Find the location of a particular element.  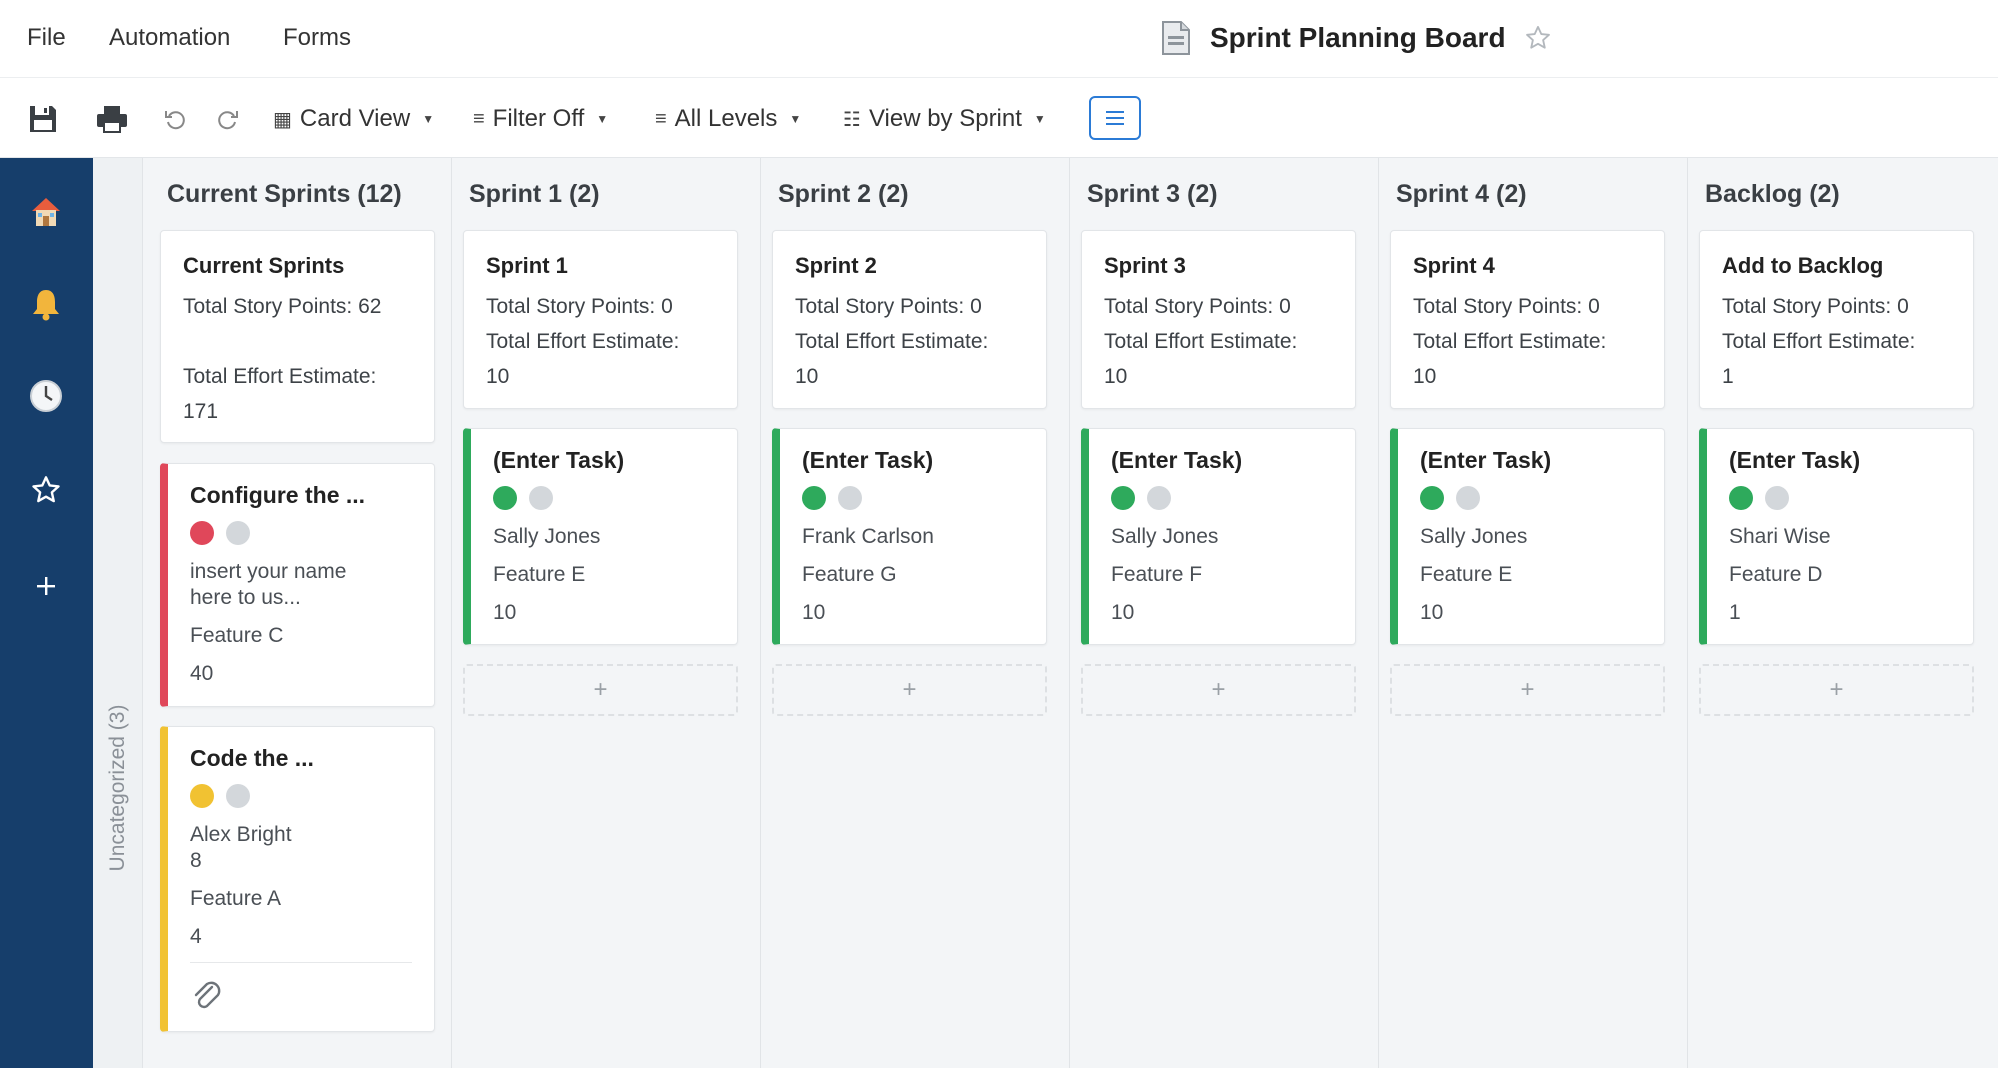

filter-dropdown: ≡ Filter Off ▼ is located at coordinates (540, 119).